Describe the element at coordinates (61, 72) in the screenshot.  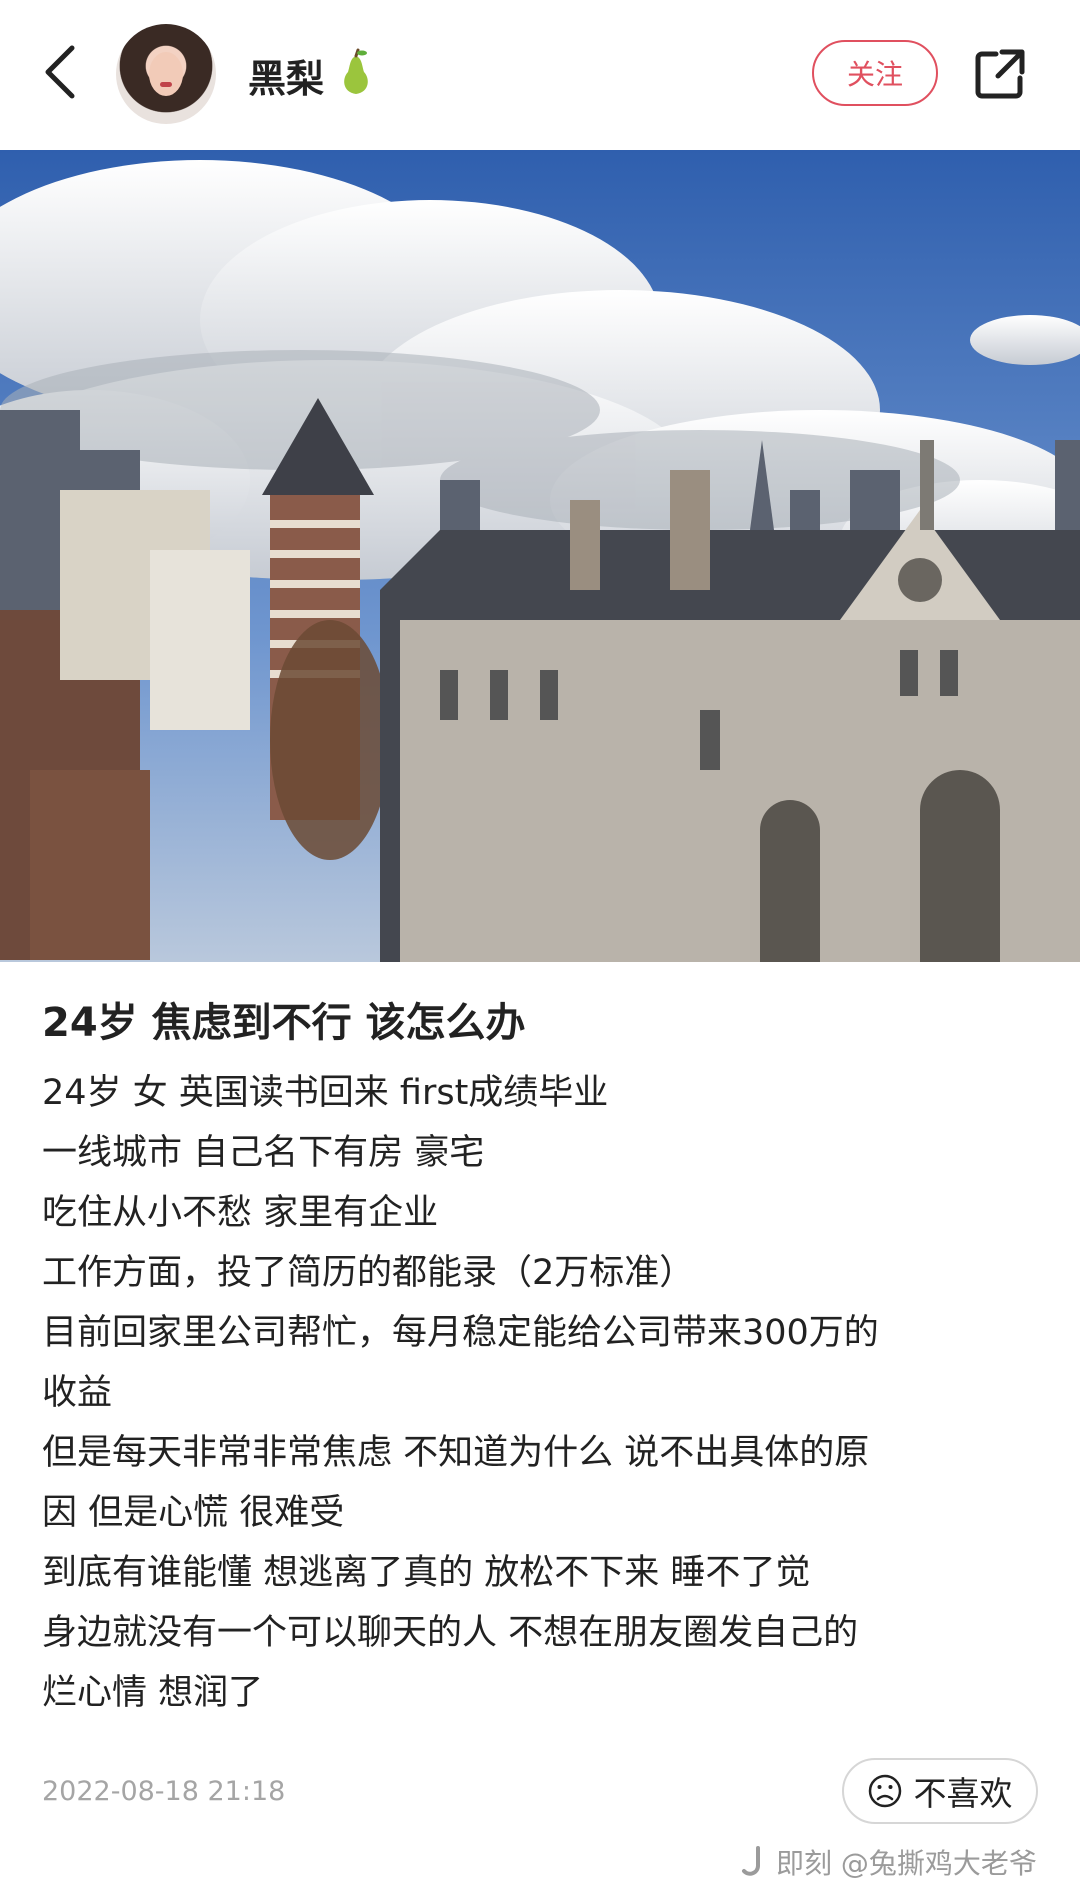
I see `chevron-left-icon` at that location.